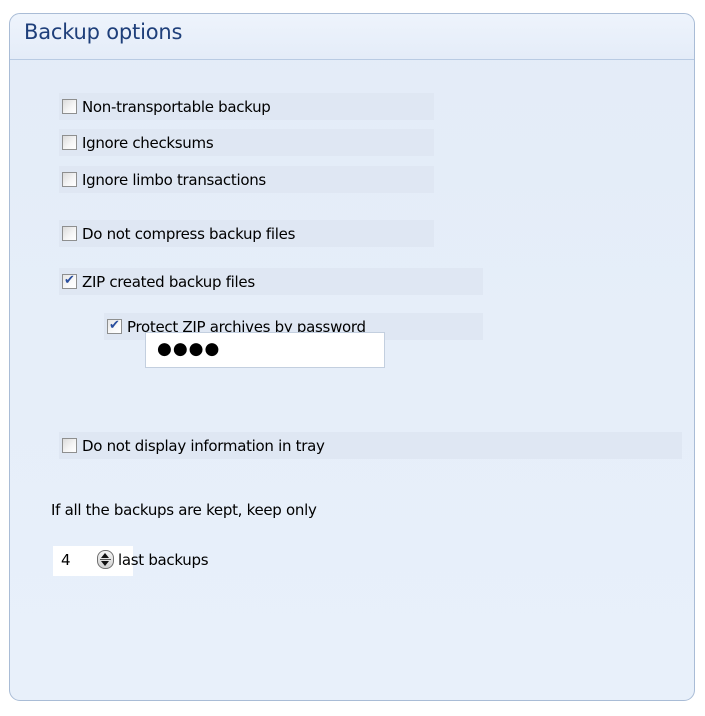 The height and width of the screenshot is (716, 705). Describe the element at coordinates (370, 445) in the screenshot. I see `option-no-tray-info-row: Do not display information in tray` at that location.